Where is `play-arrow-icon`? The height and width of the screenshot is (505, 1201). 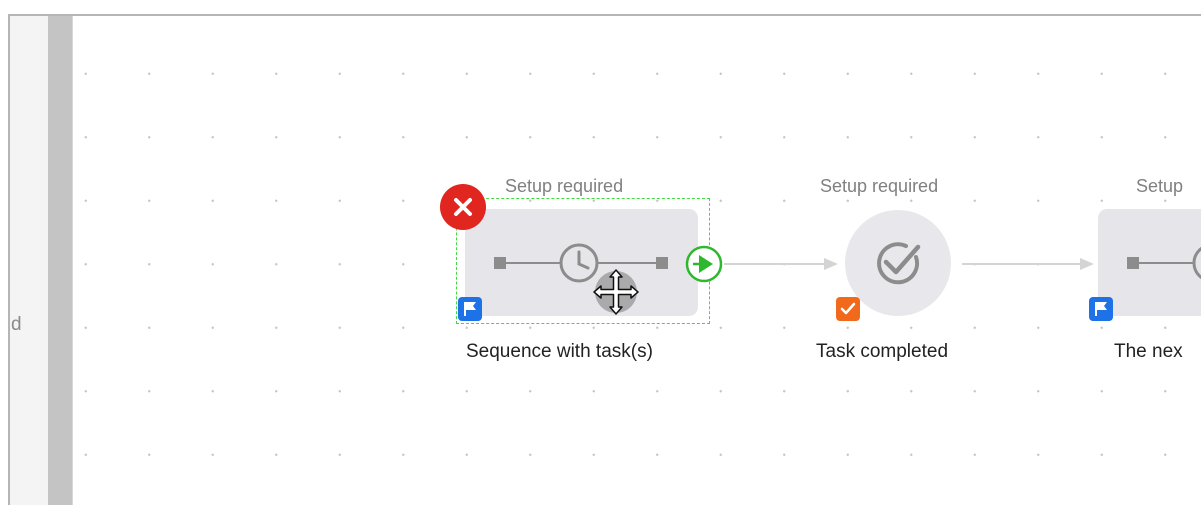
play-arrow-icon is located at coordinates (704, 264).